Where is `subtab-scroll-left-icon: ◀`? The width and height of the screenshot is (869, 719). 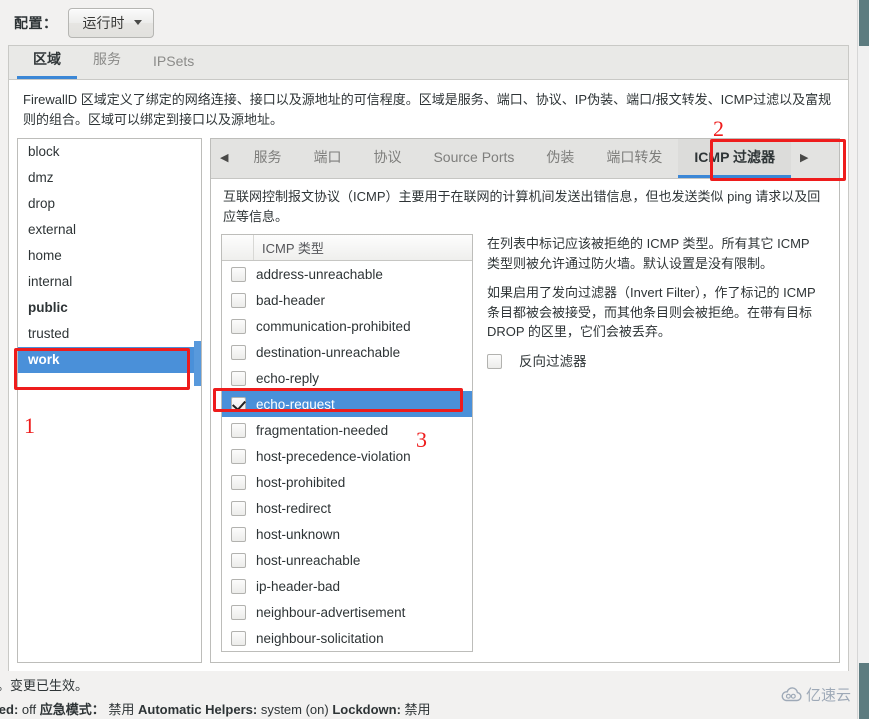 subtab-scroll-left-icon: ◀ is located at coordinates (224, 158).